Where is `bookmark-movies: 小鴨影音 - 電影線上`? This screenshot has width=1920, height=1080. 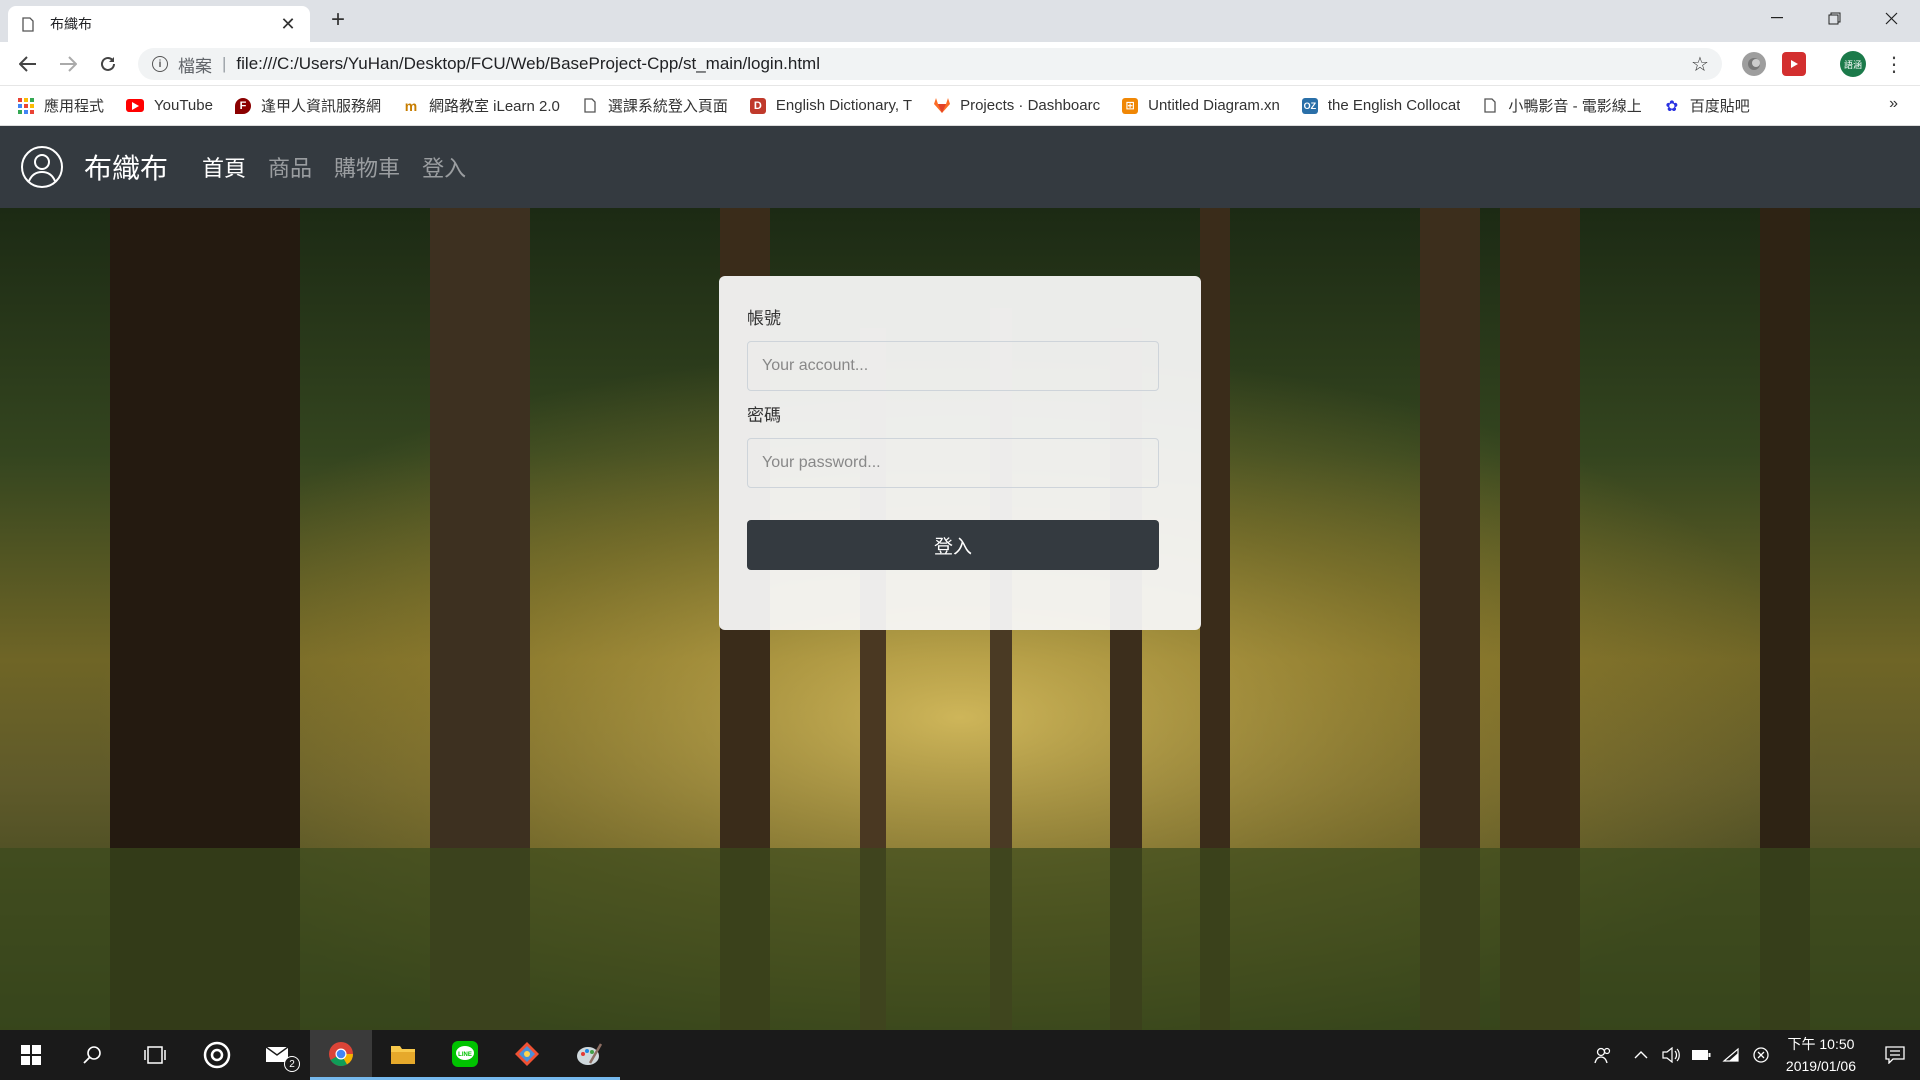 bookmark-movies: 小鴨影音 - 電影線上 is located at coordinates (1562, 105).